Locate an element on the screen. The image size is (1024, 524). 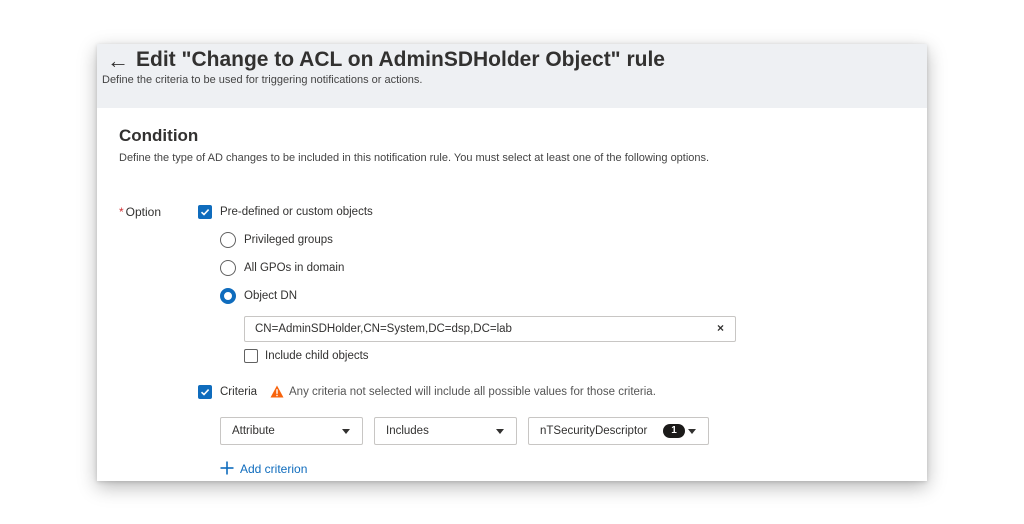
criteria-operator-value: Includes is located at coordinates (407, 431).